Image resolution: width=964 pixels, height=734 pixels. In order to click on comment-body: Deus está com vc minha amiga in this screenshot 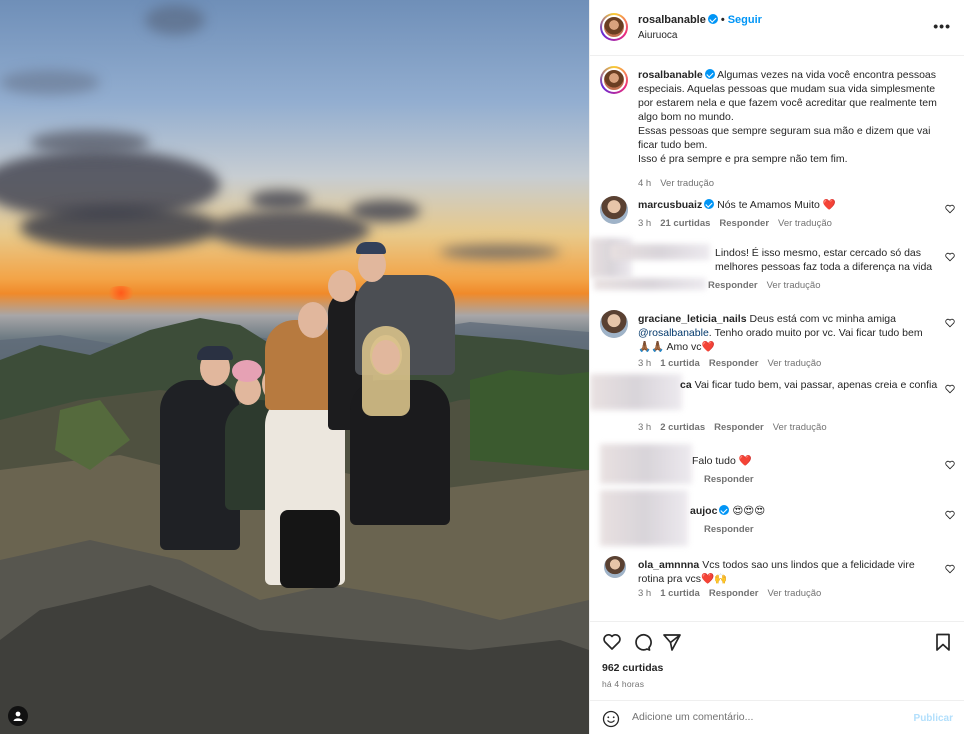, I will do `click(822, 319)`.